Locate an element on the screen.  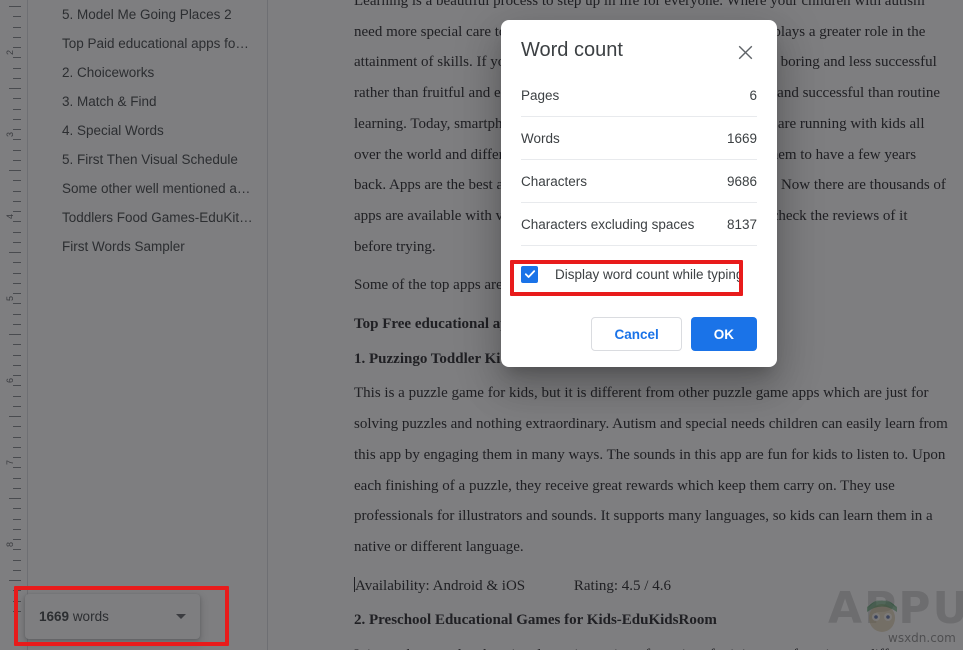
display-word-count-checkbox-row: Display word count while typing is located at coordinates (639, 274).